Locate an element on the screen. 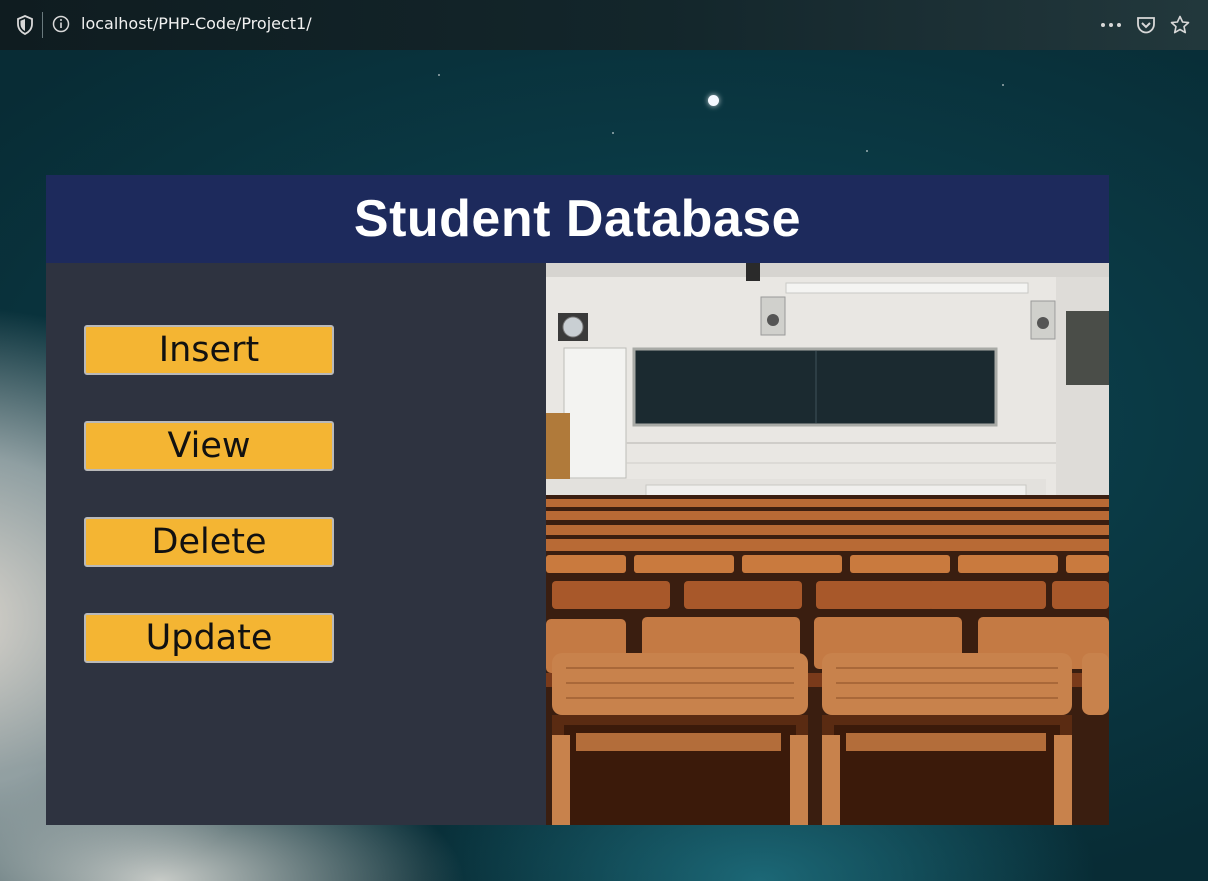 This screenshot has height=881, width=1208. delete-button: Delete is located at coordinates (209, 542).